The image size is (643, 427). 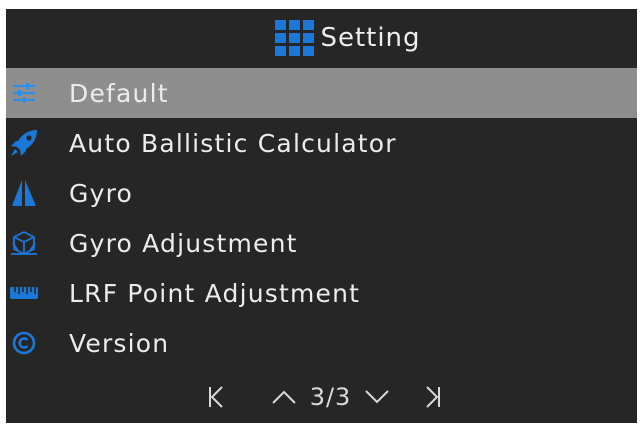 I want to click on menu-item-lrf-point-adjustment: LRF Point Adjustment, so click(x=321, y=293).